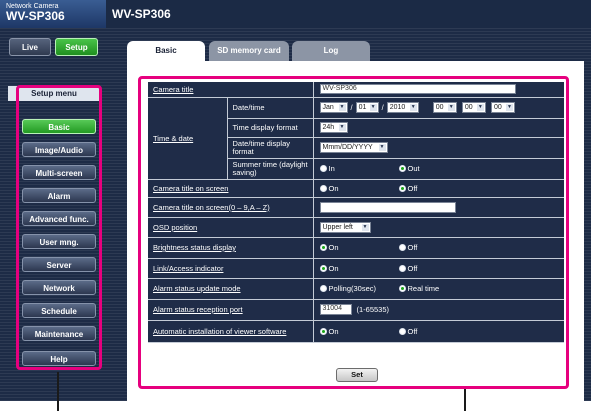 This screenshot has height=411, width=591. I want to click on sidebar-item-network: Network, so click(59, 287).